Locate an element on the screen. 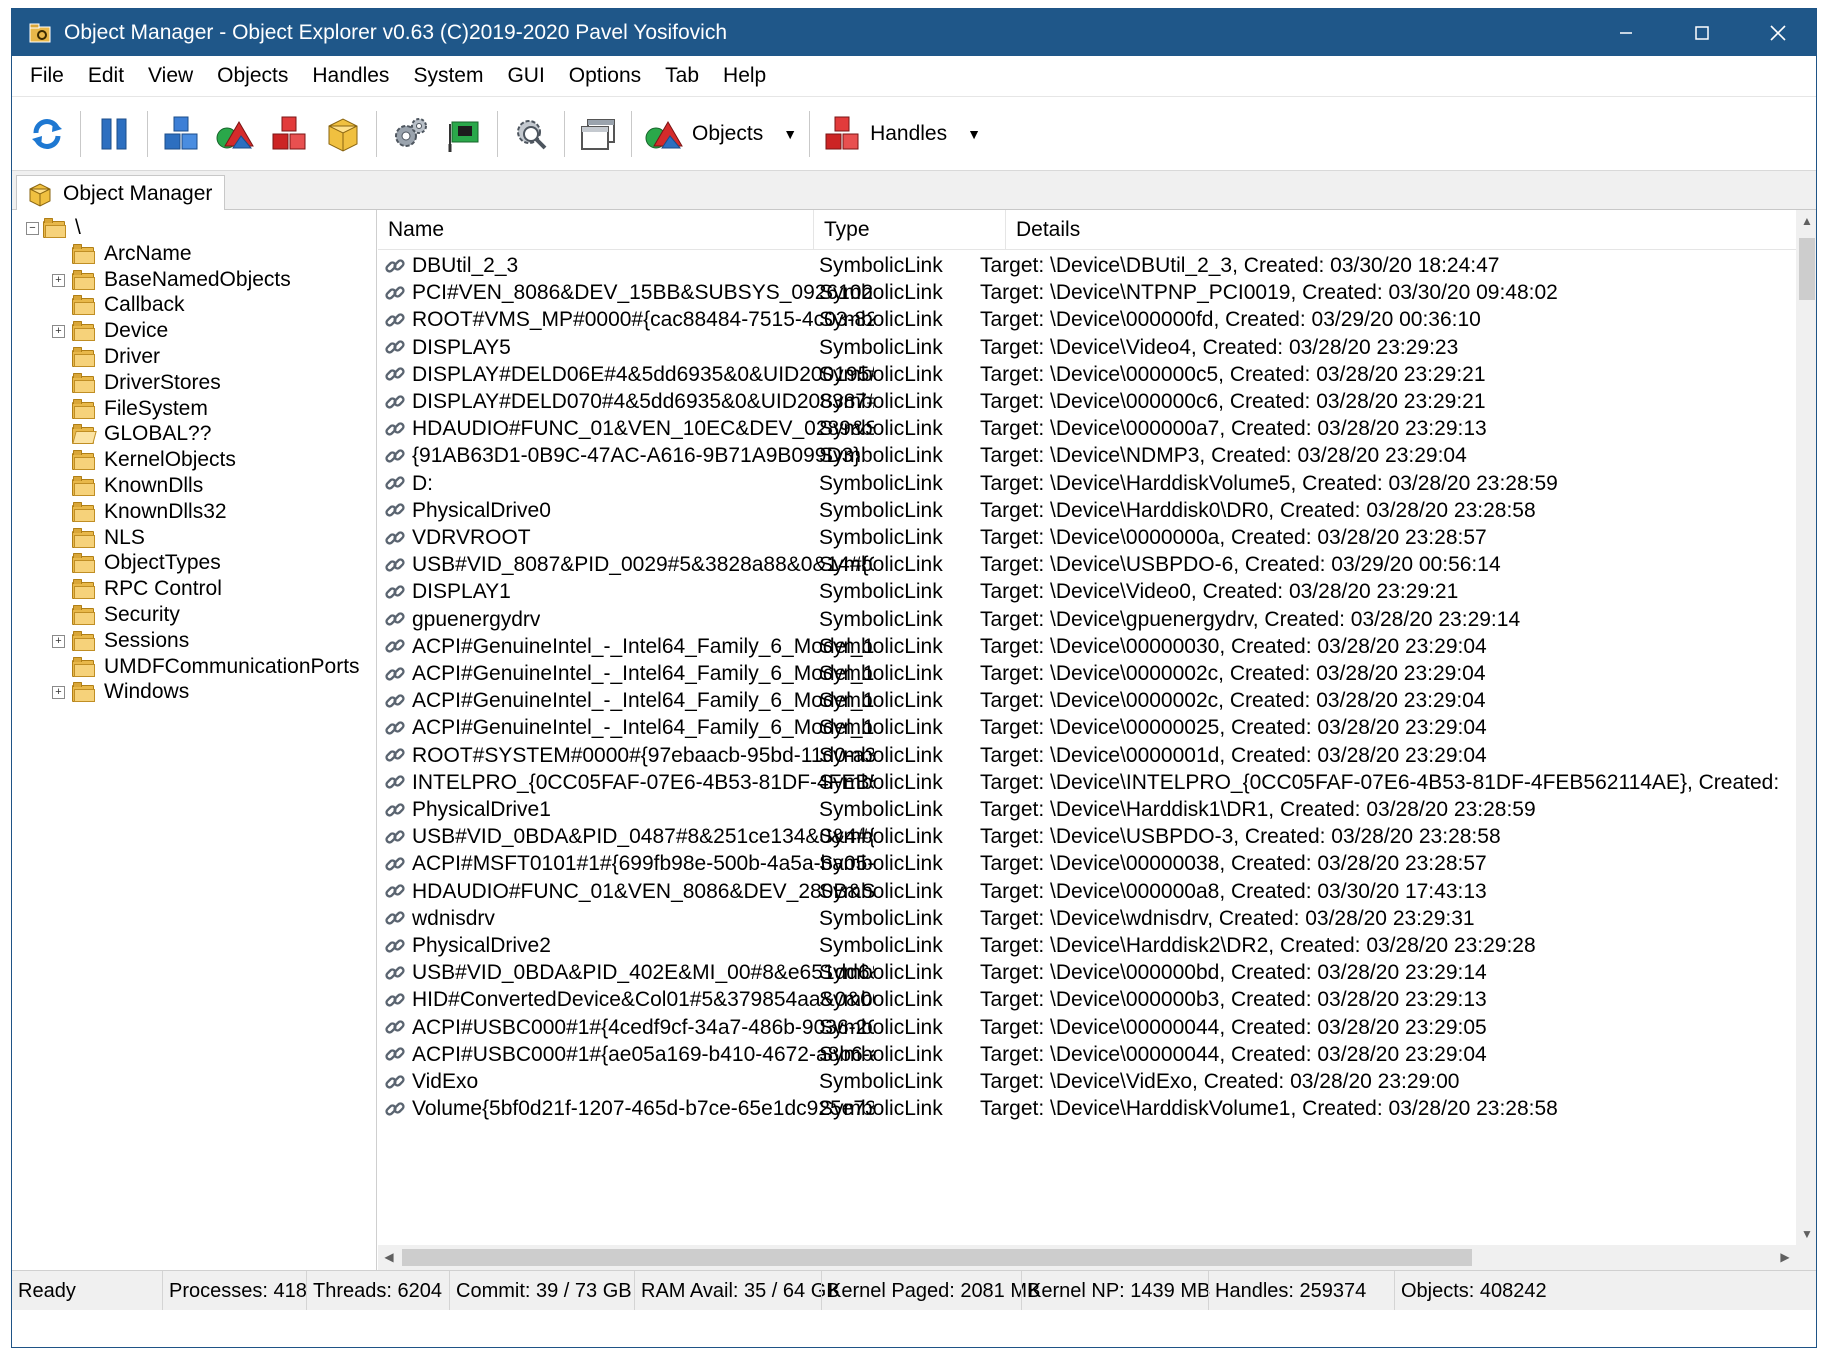 The image size is (1828, 1356). column-header-type: Type is located at coordinates (910, 230).